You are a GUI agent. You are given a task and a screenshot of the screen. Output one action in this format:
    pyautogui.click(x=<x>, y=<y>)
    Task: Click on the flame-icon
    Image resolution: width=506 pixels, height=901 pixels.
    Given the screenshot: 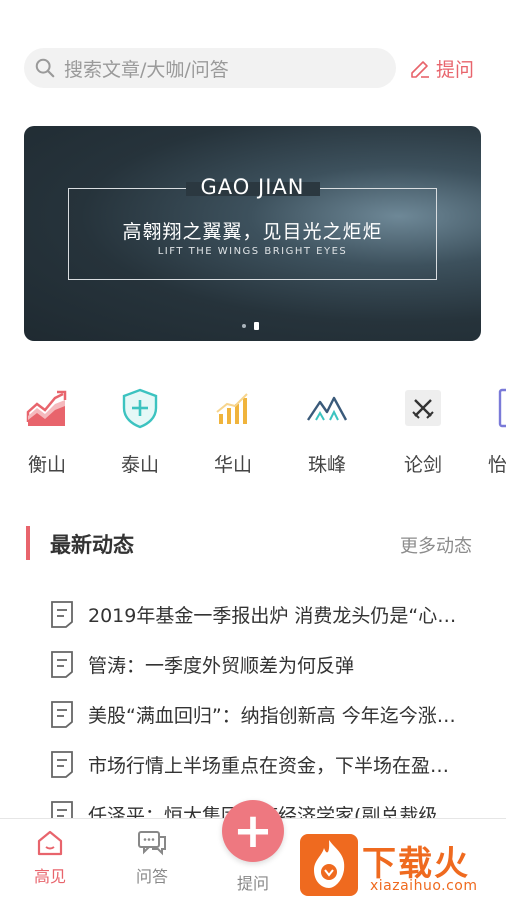 What is the action you would take?
    pyautogui.click(x=329, y=864)
    